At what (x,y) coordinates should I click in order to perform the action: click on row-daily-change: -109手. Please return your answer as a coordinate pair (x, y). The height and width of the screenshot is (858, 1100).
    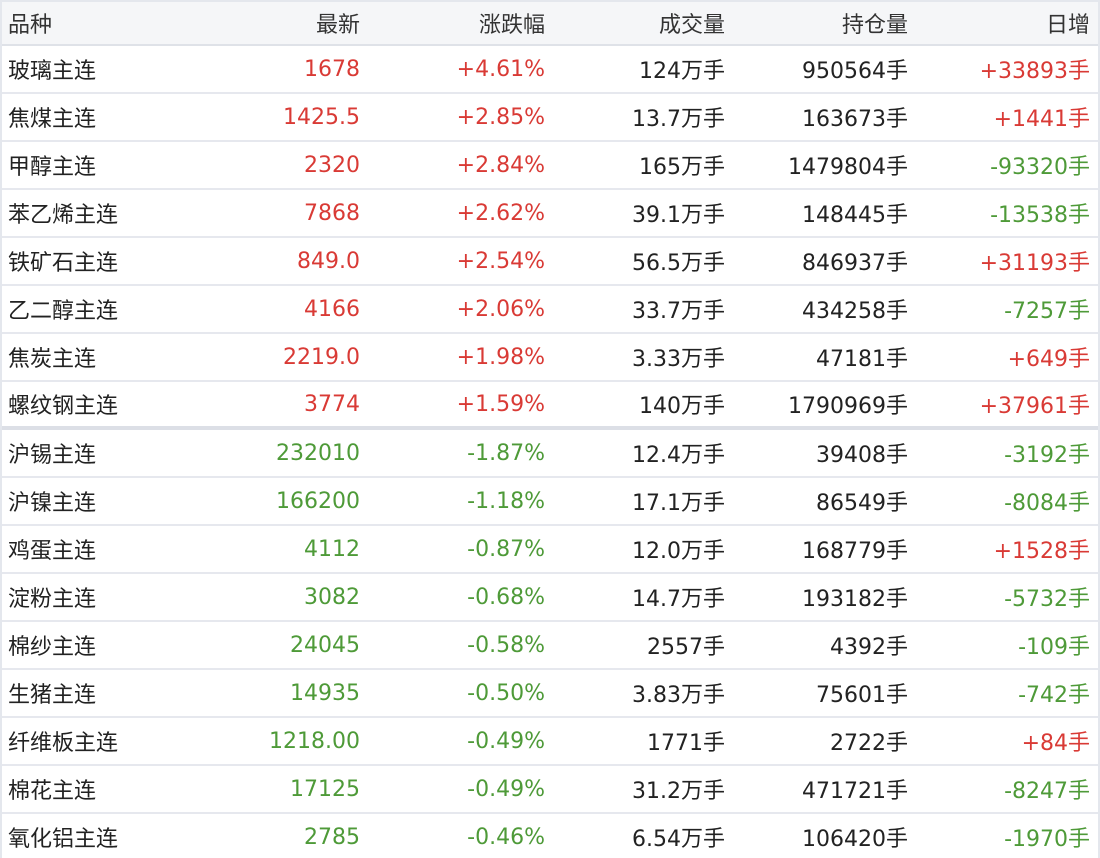
    Looking at the image, I should click on (1054, 647).